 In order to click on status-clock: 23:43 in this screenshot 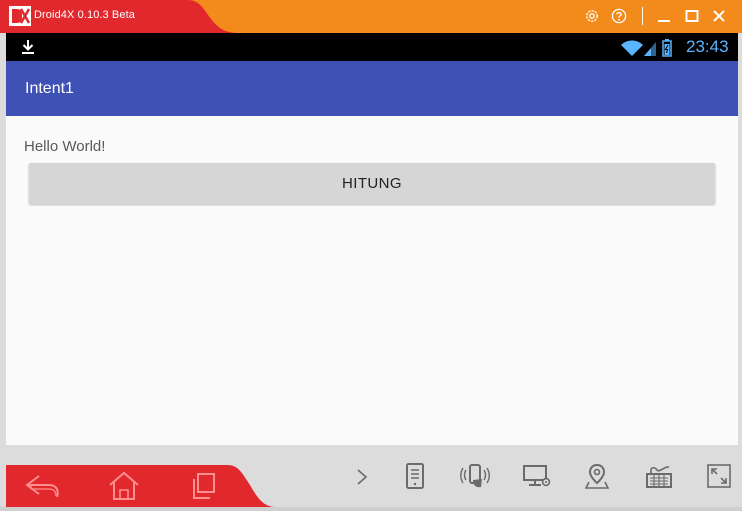, I will do `click(707, 46)`.